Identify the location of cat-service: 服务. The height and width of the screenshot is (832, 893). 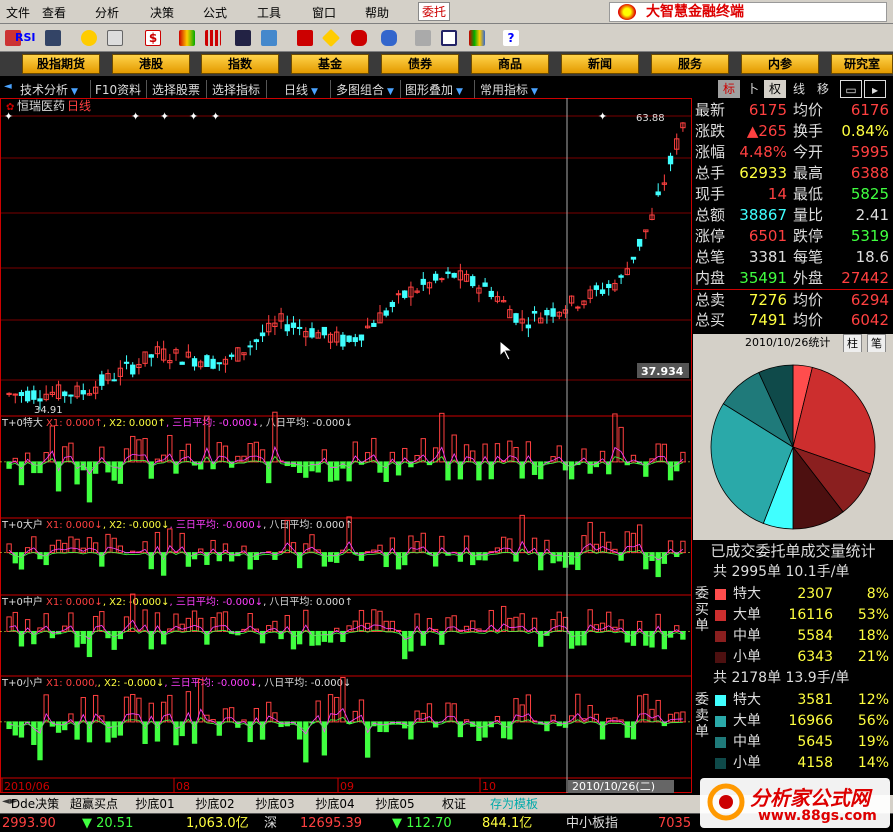
(690, 64).